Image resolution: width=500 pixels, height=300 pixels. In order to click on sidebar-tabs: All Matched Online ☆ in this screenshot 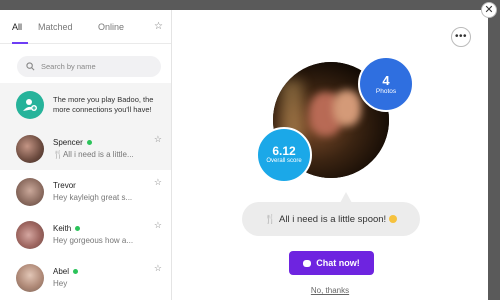, I will do `click(85, 27)`.